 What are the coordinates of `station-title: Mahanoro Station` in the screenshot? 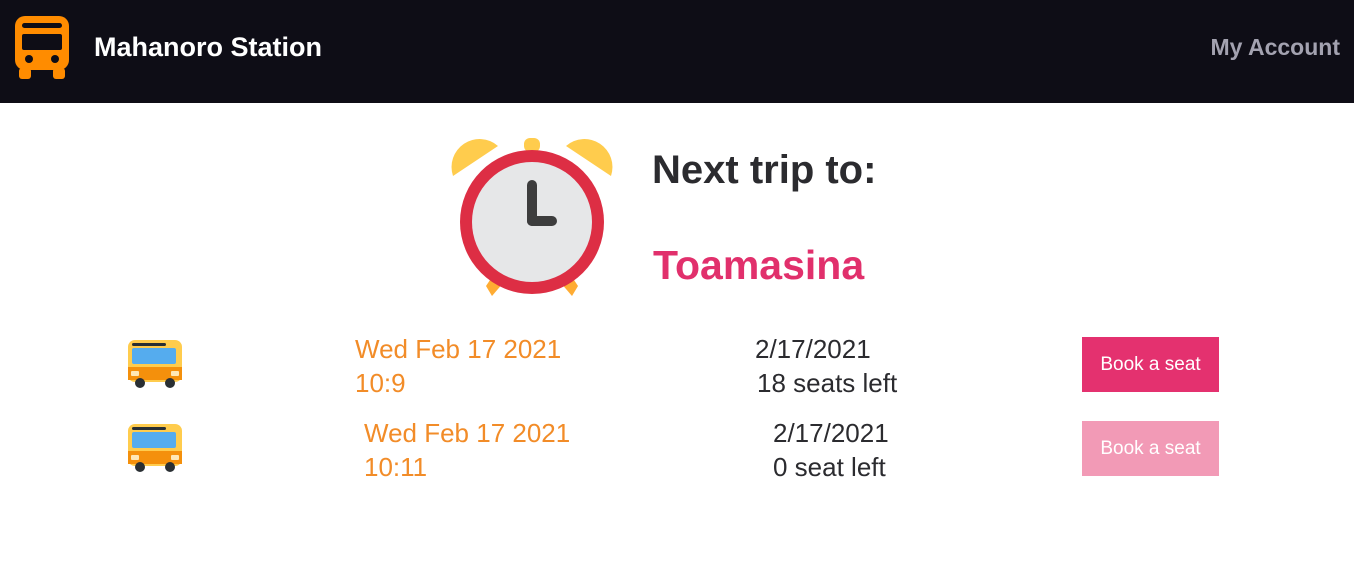 It's located at (208, 47).